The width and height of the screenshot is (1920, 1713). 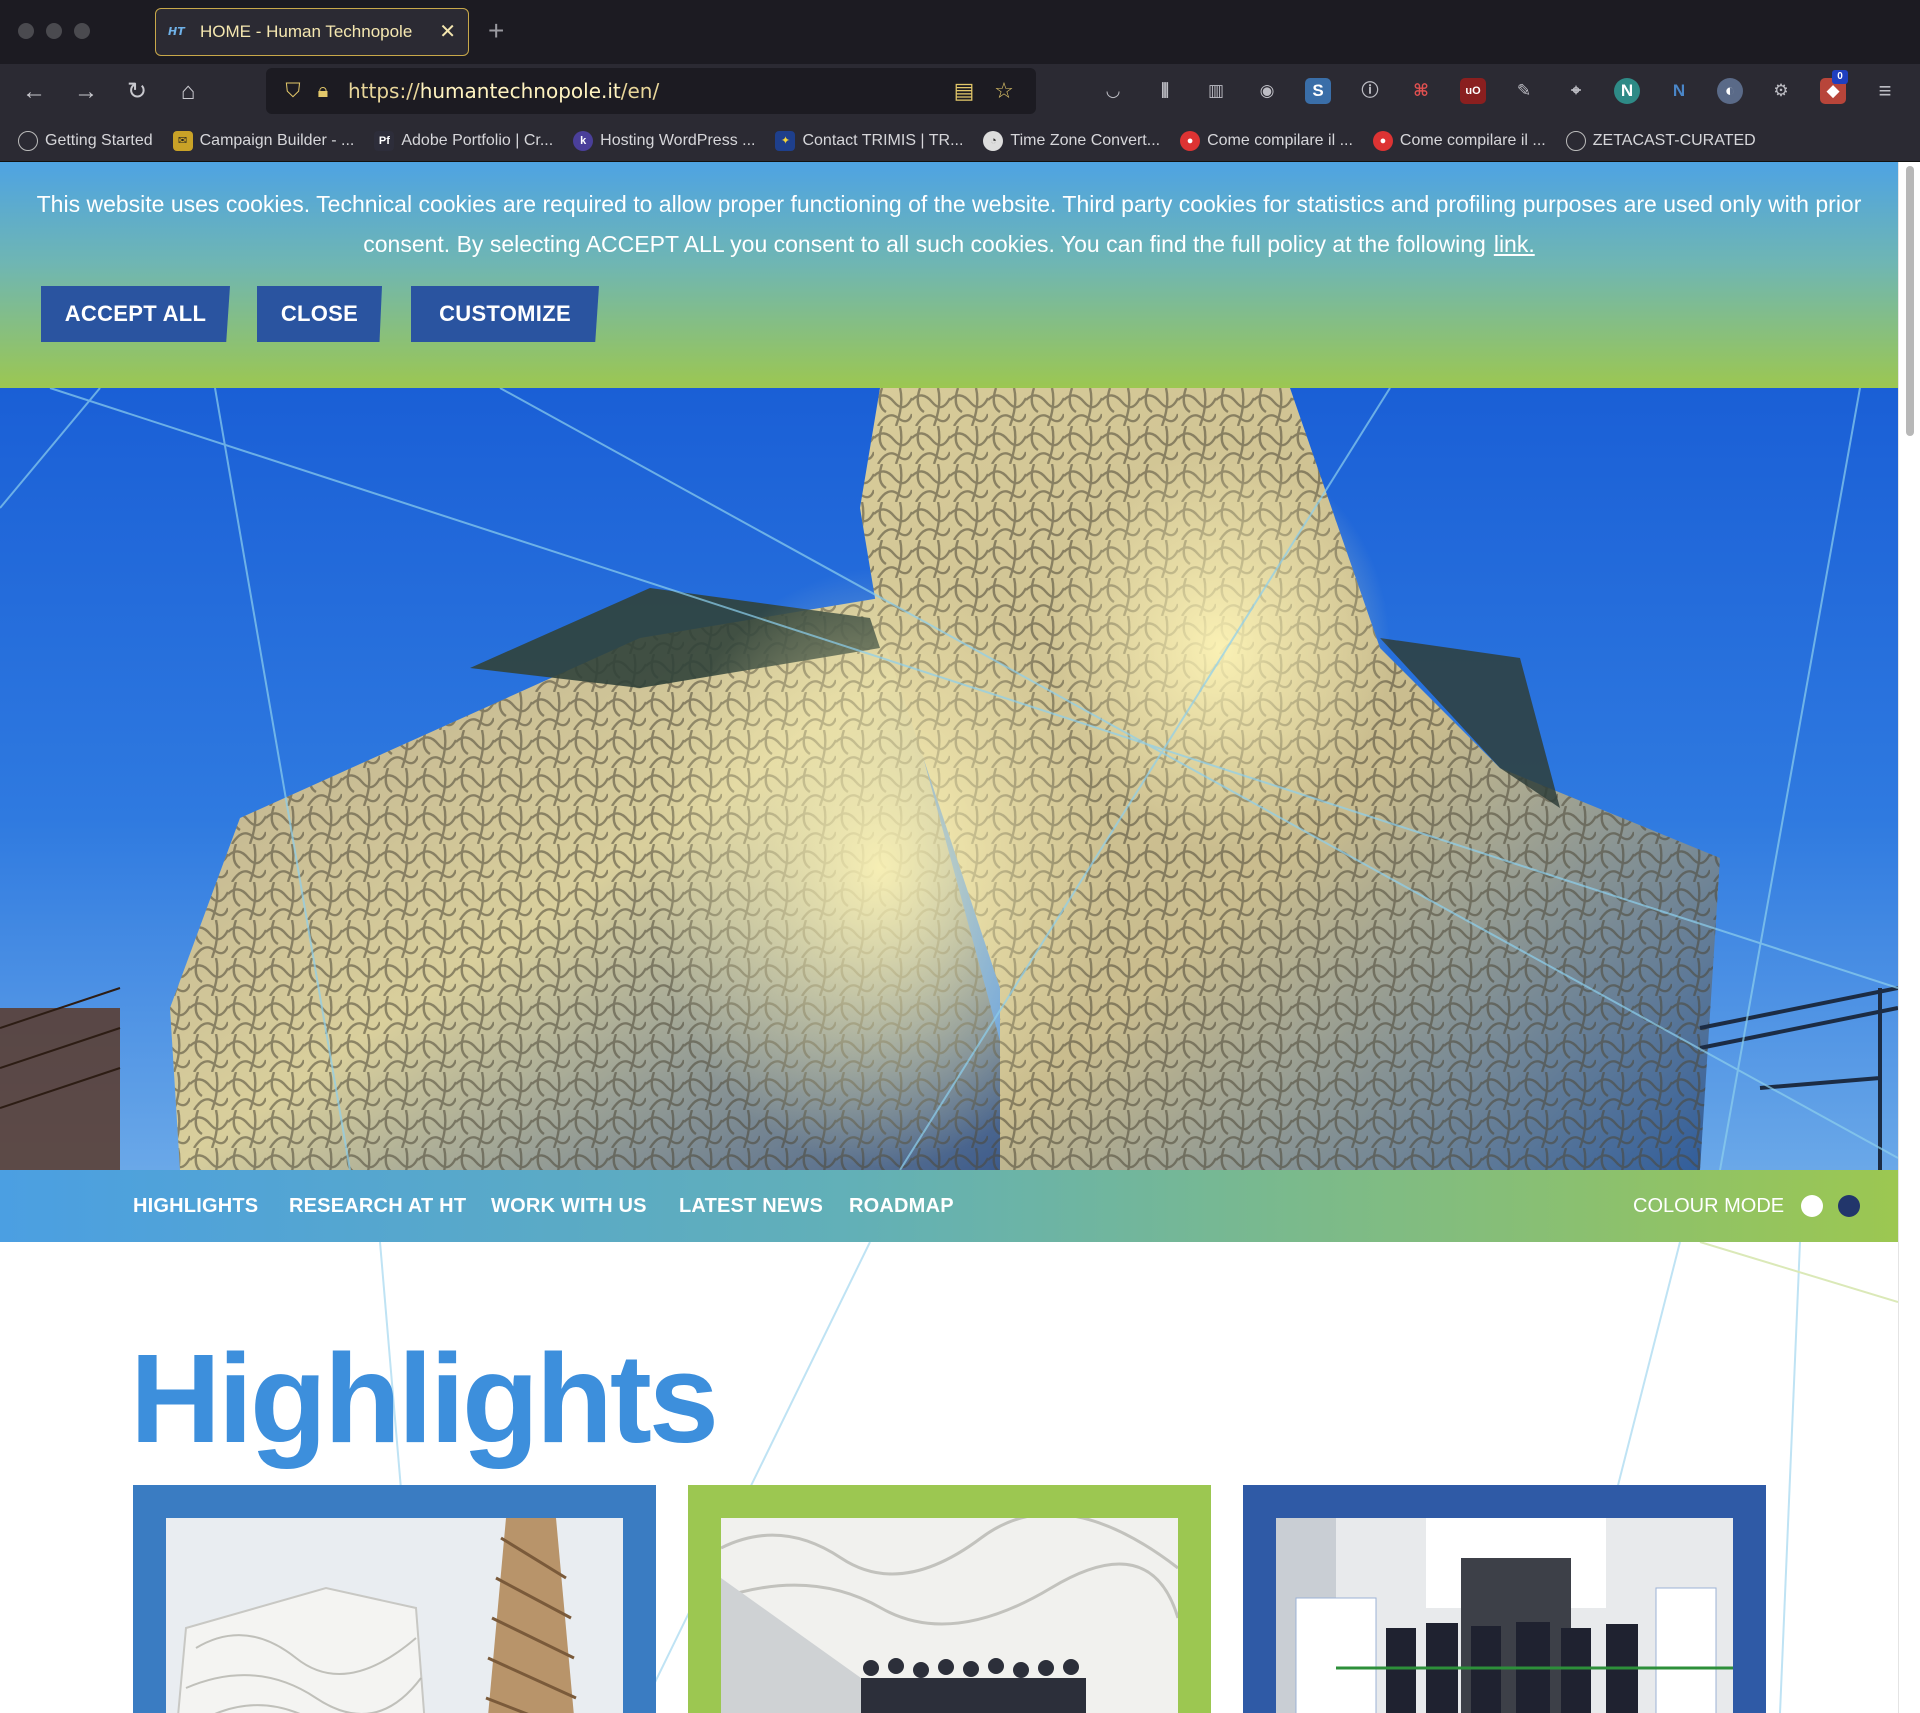 I want to click on library-icon: ⫼, so click(x=1165, y=91).